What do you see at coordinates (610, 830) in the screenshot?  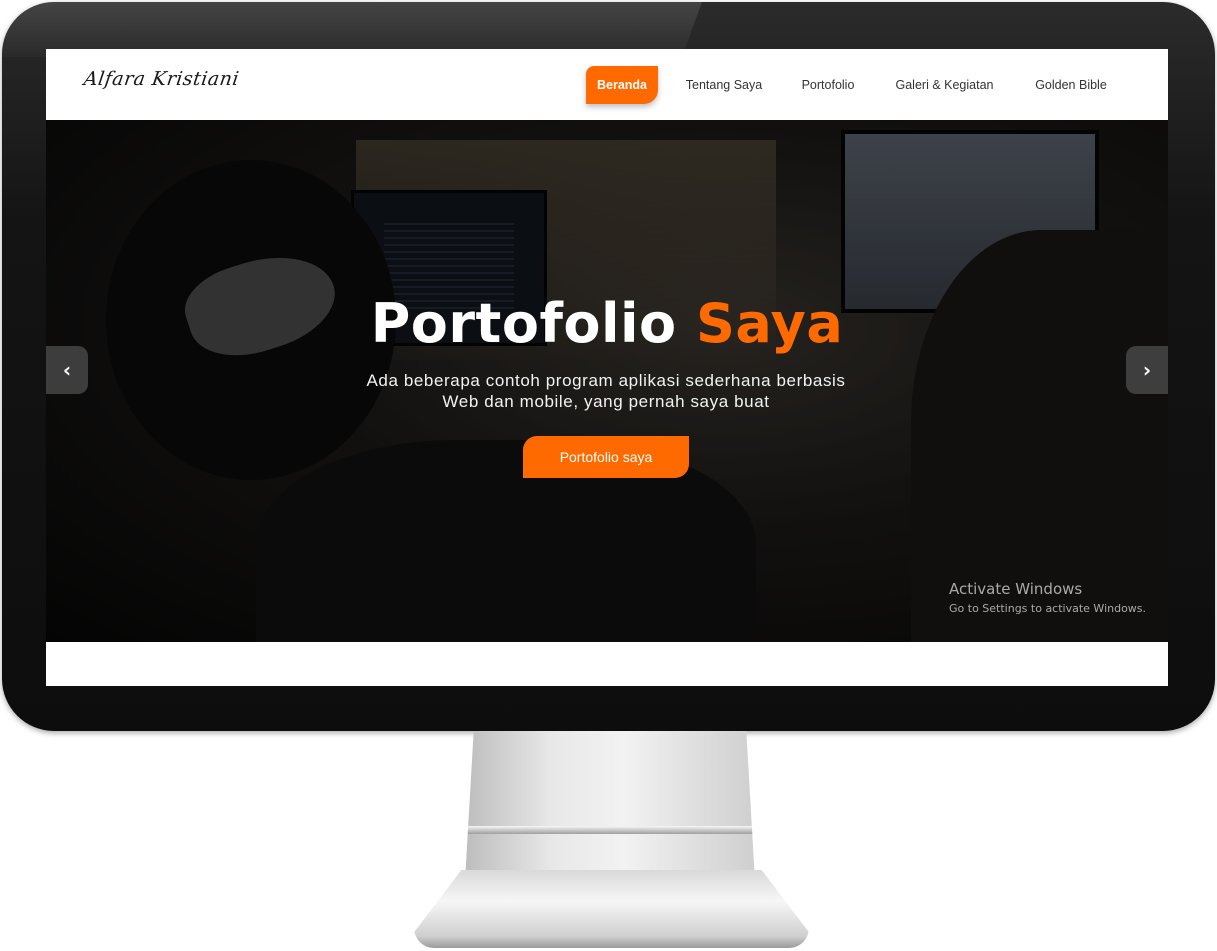 I see `stand-rim` at bounding box center [610, 830].